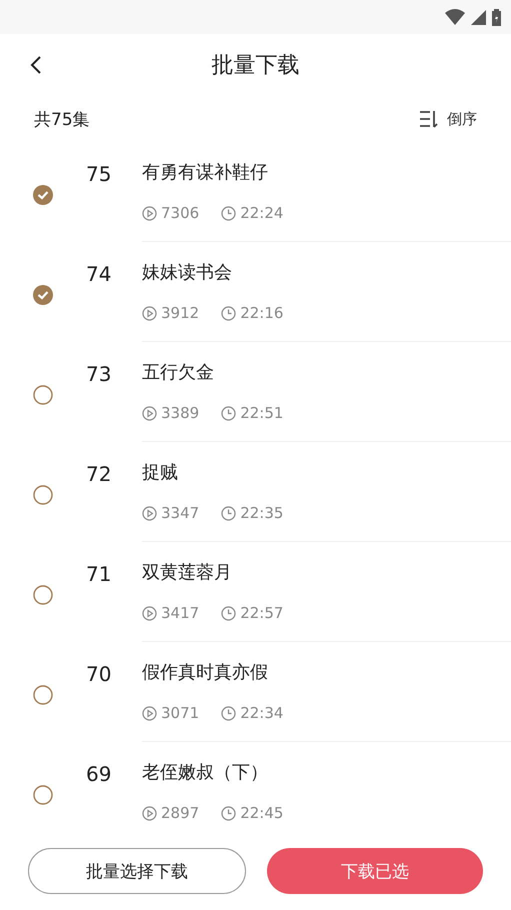 This screenshot has width=511, height=910. Describe the element at coordinates (137, 871) in the screenshot. I see `batch-select-button: 批量选择下载` at that location.